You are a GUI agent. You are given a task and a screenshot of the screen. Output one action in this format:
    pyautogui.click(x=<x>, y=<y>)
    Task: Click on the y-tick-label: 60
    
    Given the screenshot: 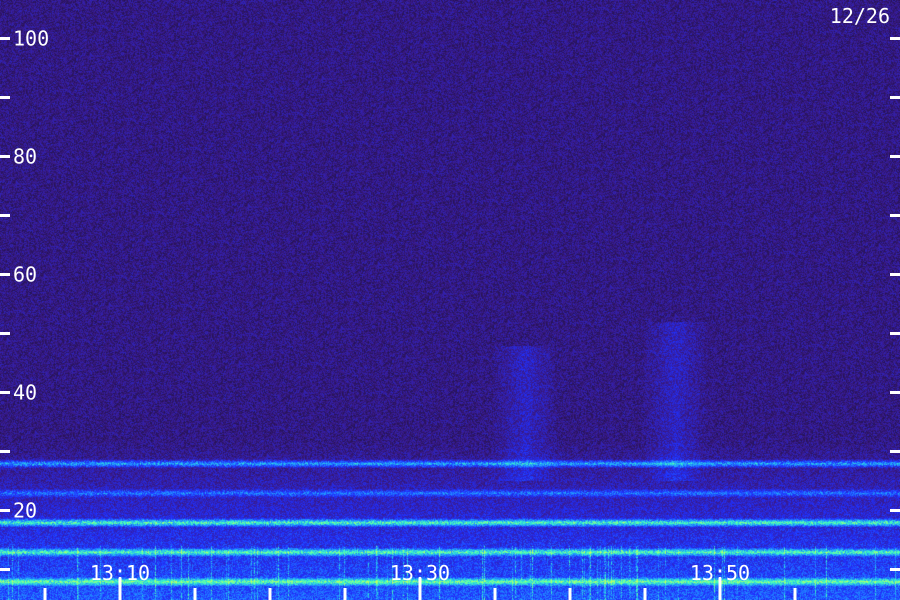 What is the action you would take?
    pyautogui.click(x=25, y=275)
    